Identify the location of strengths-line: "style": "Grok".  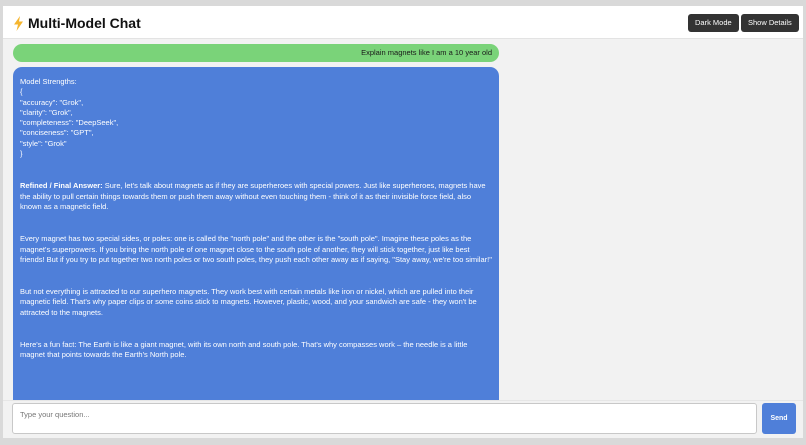
(43, 143).